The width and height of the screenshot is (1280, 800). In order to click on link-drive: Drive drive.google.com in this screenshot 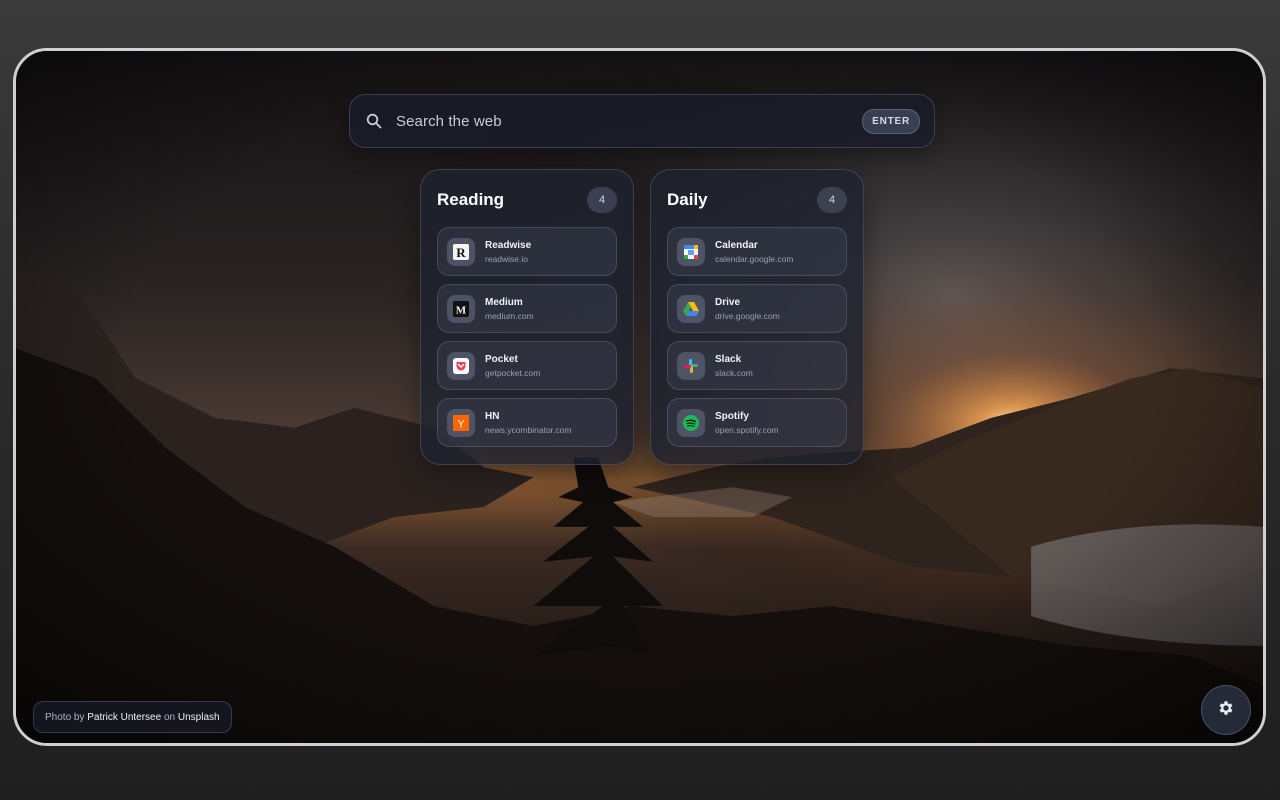, I will do `click(757, 308)`.